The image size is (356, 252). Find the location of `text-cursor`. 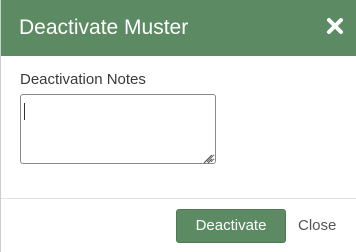

text-cursor is located at coordinates (24, 111).